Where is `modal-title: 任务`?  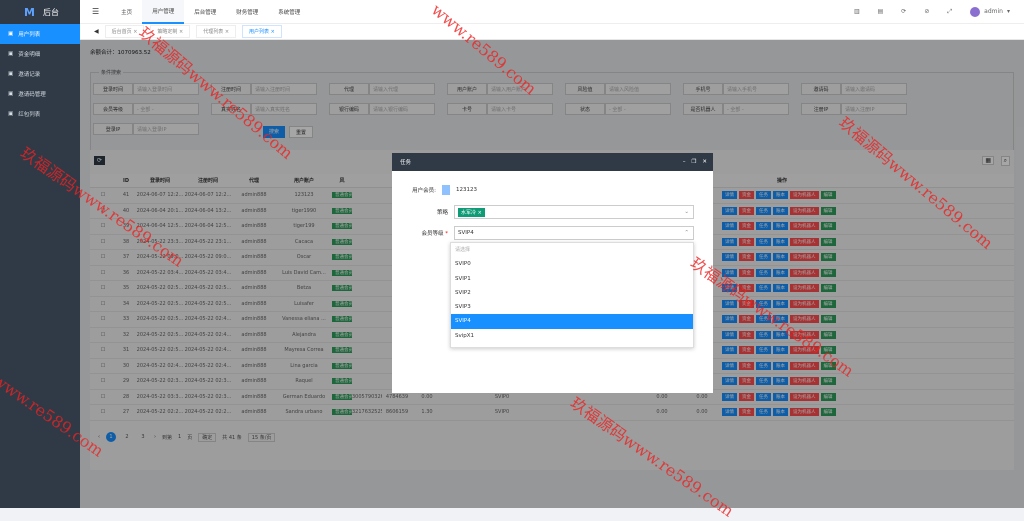
modal-title: 任务 is located at coordinates (405, 162).